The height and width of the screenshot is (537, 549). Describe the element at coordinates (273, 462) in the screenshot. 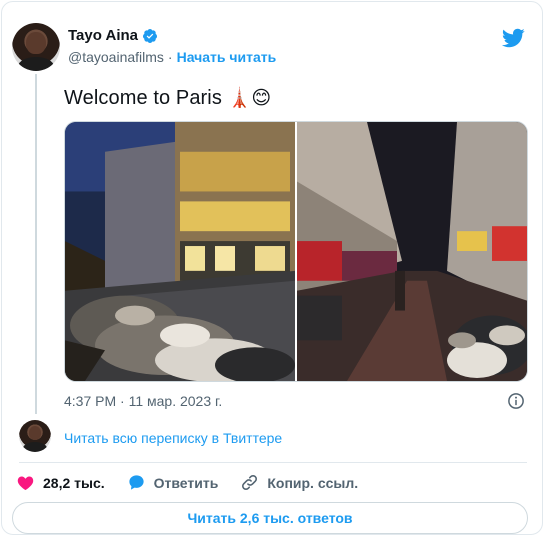

I see `divider` at that location.